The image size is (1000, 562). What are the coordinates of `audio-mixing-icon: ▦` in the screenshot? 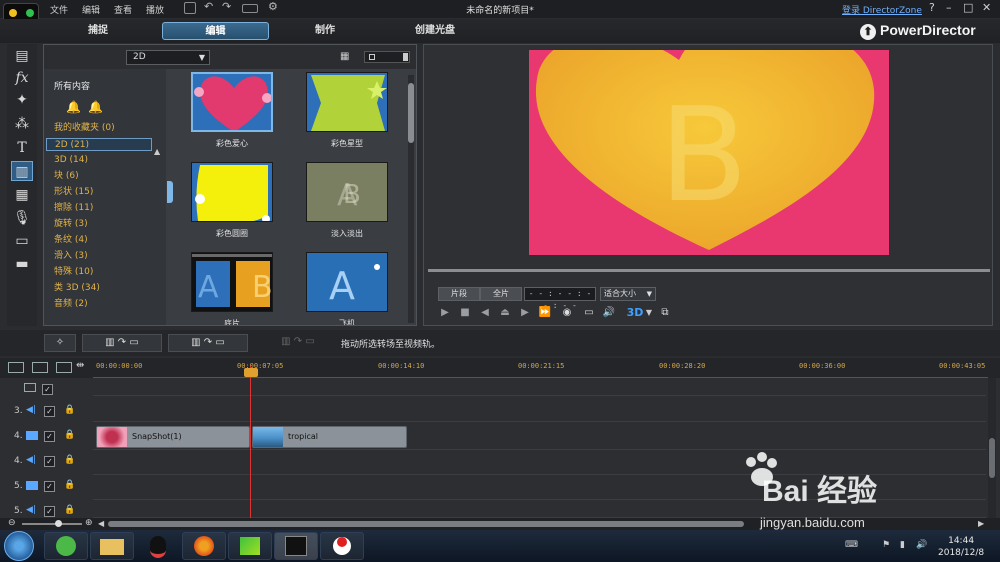 It's located at (22, 195).